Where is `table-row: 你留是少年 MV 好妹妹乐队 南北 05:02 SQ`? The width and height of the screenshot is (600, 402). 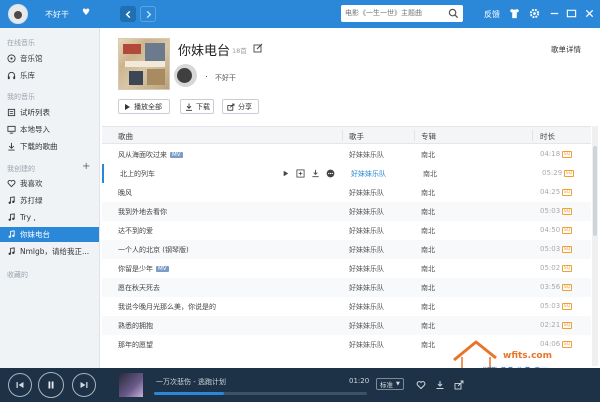
table-row: 你留是少年 MV 好妹妹乐队 南北 05:02 SQ is located at coordinates (346, 268).